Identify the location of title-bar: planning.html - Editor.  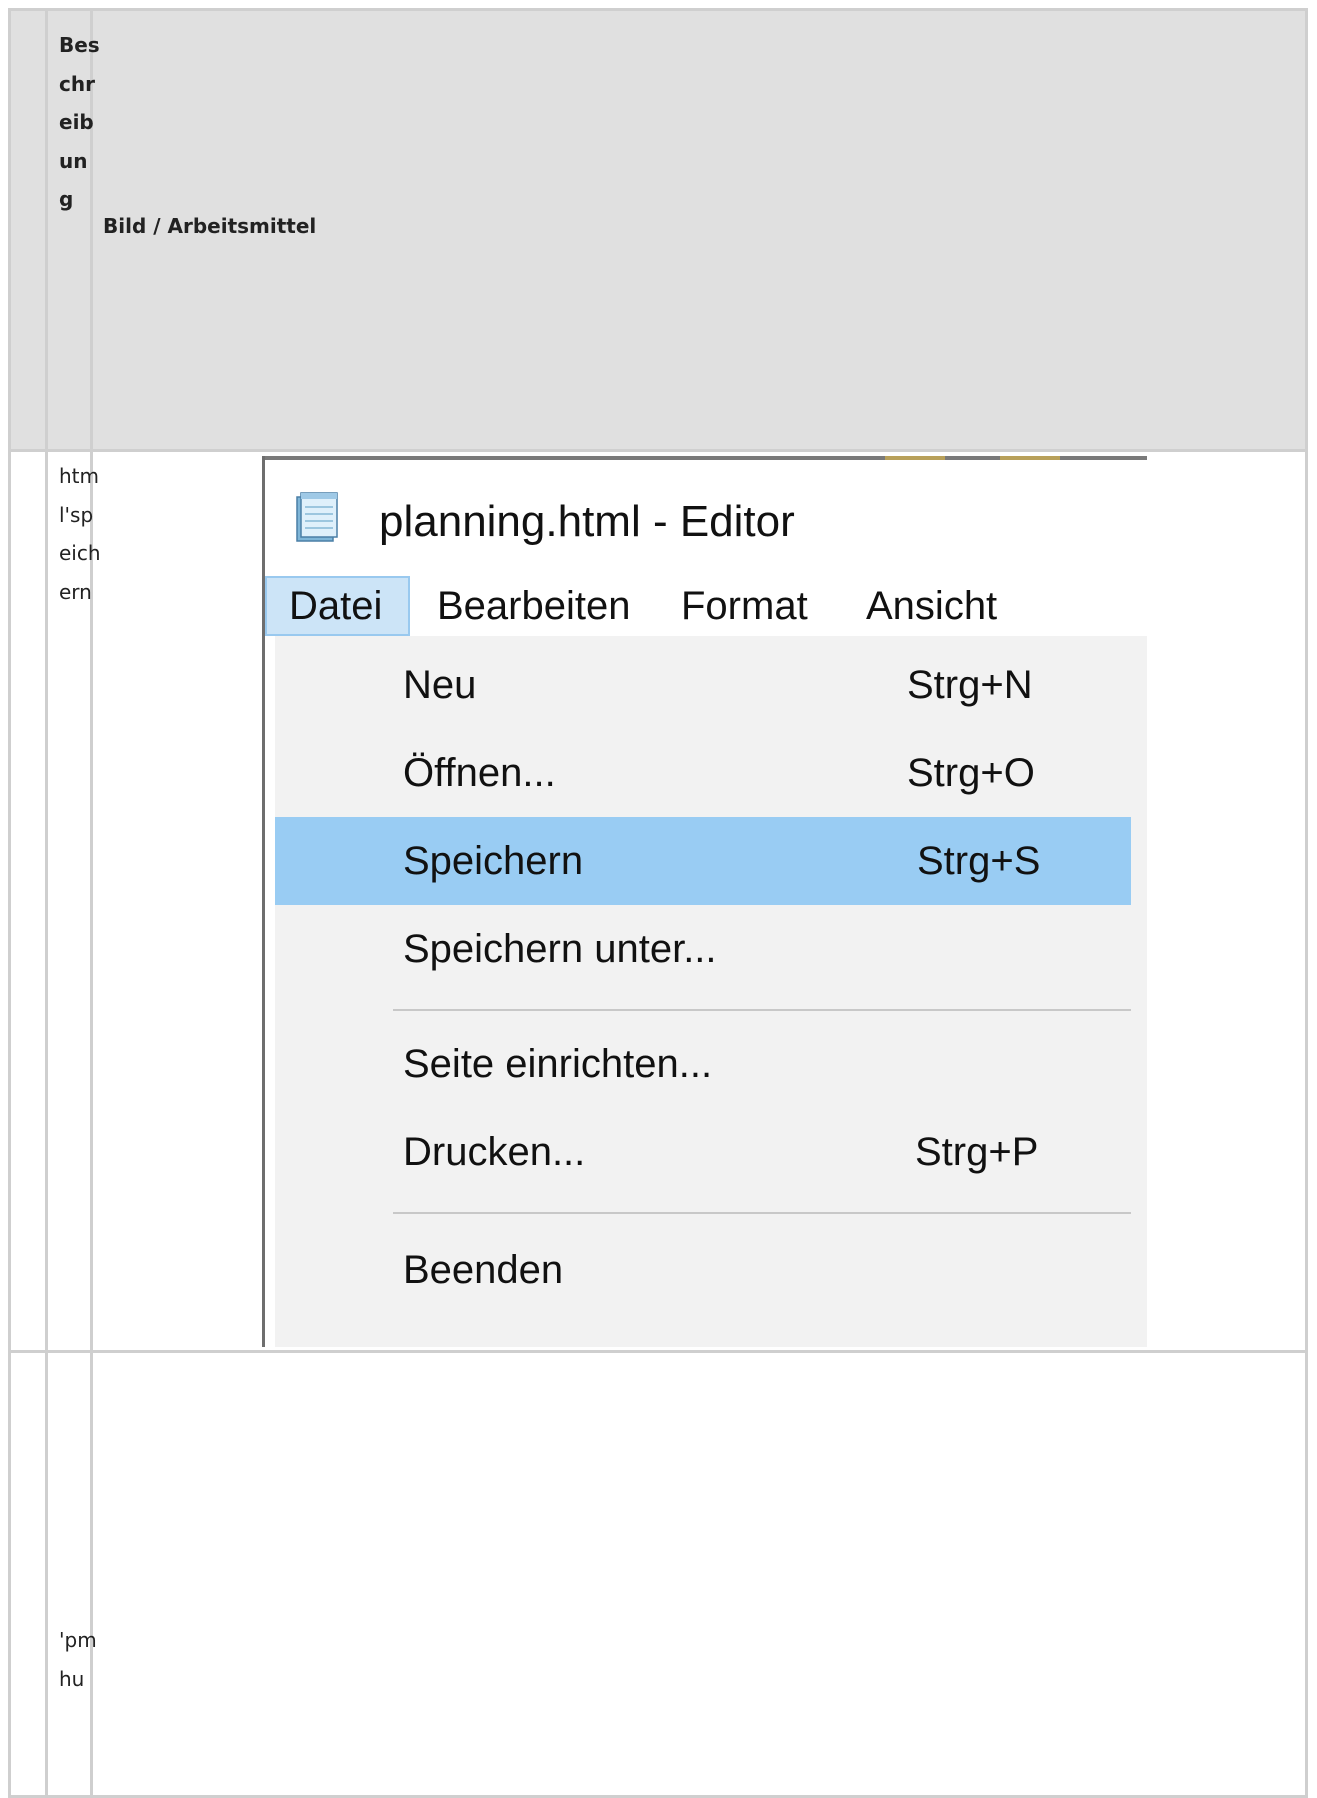
(706, 508).